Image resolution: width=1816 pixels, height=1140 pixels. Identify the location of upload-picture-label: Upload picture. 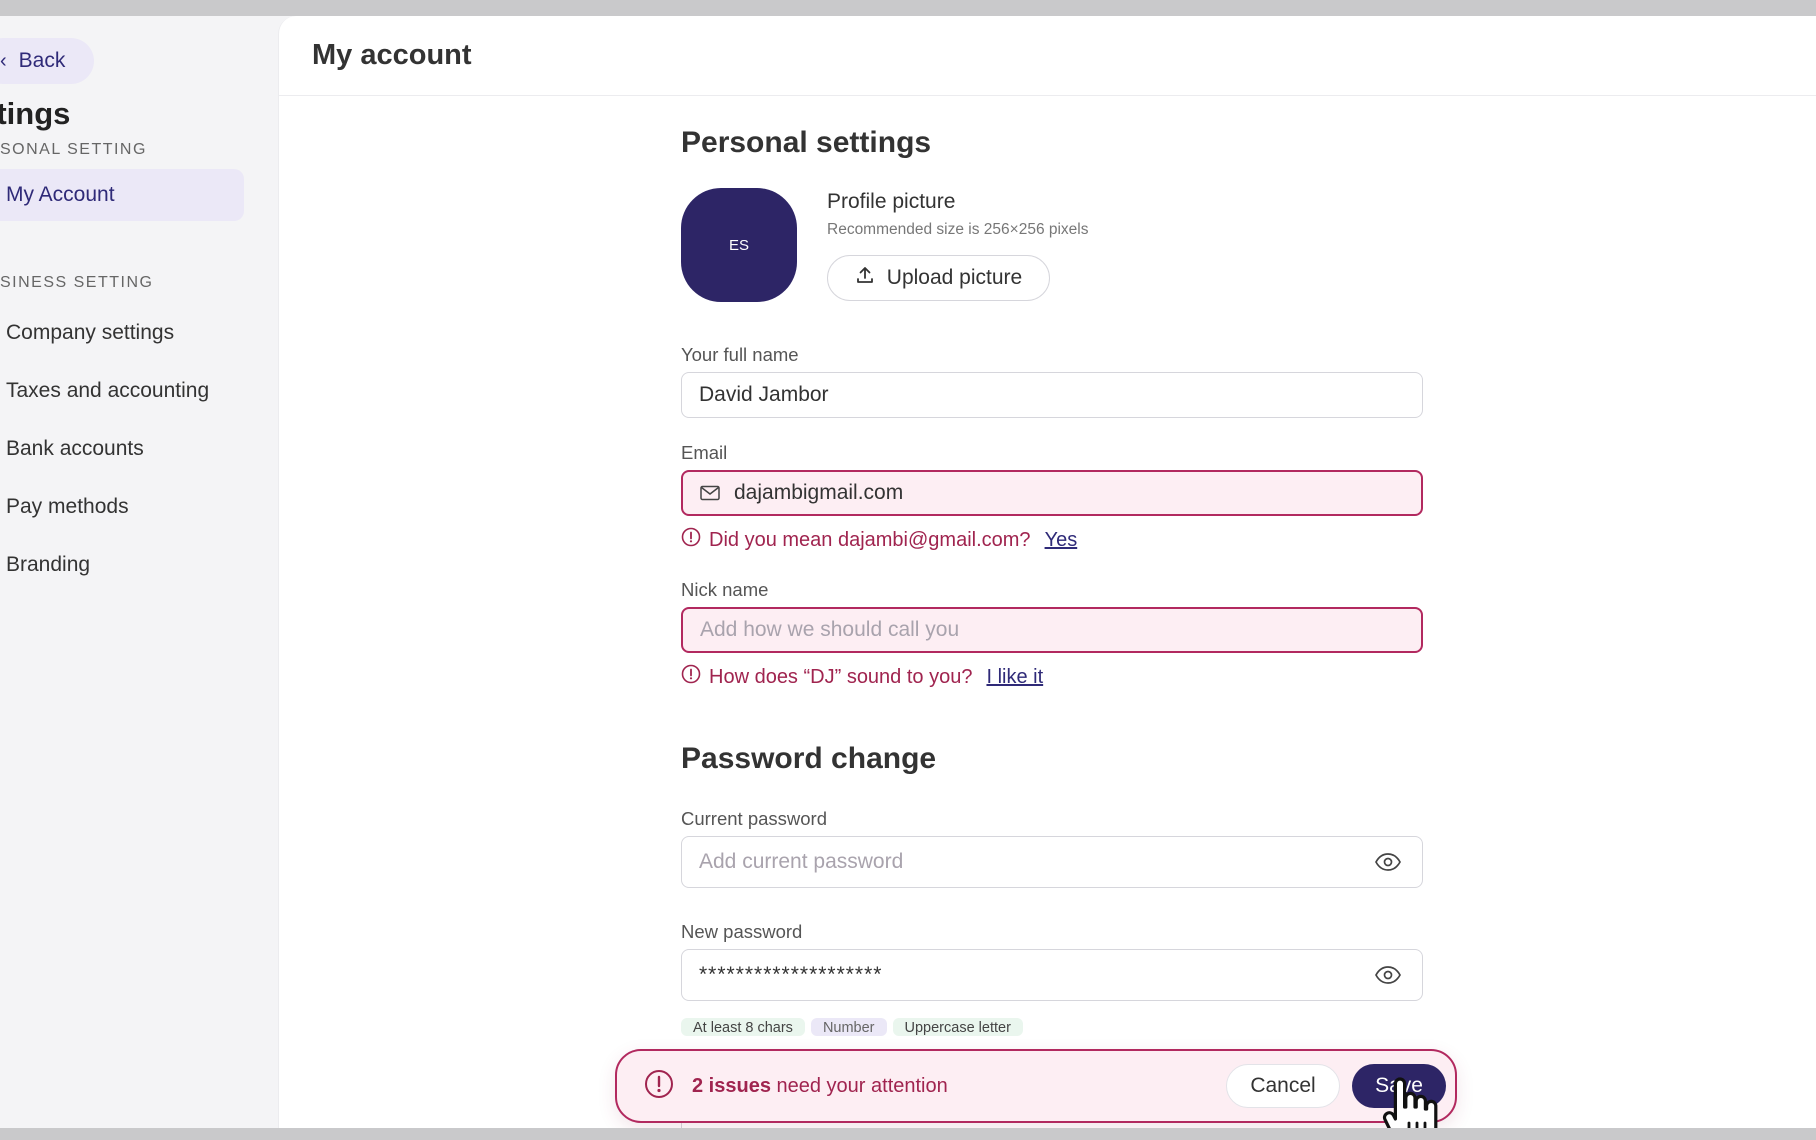
(954, 277).